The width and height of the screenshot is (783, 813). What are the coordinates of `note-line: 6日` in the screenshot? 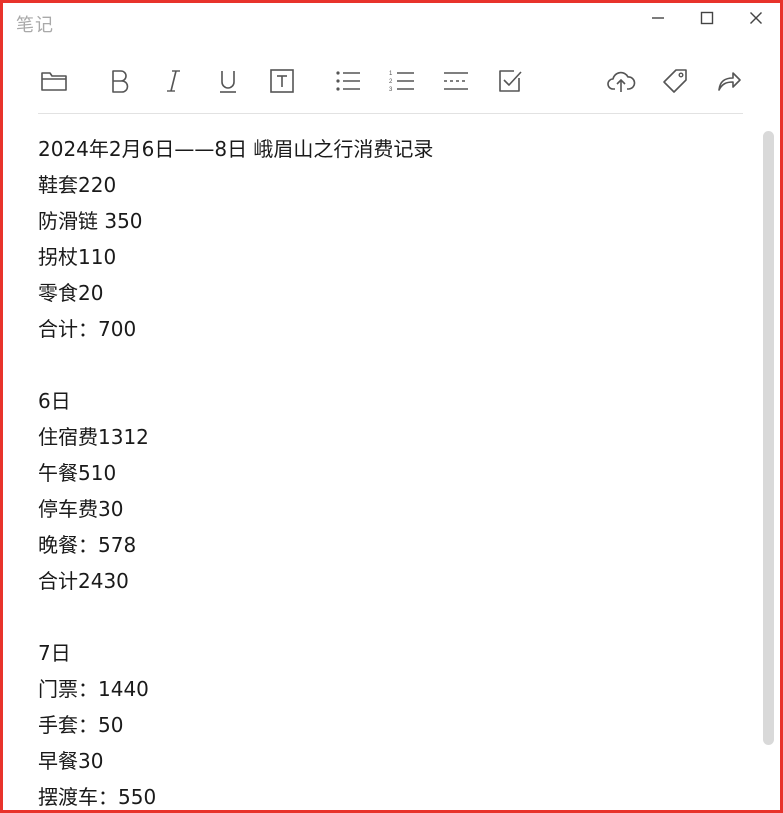 It's located at (54, 401).